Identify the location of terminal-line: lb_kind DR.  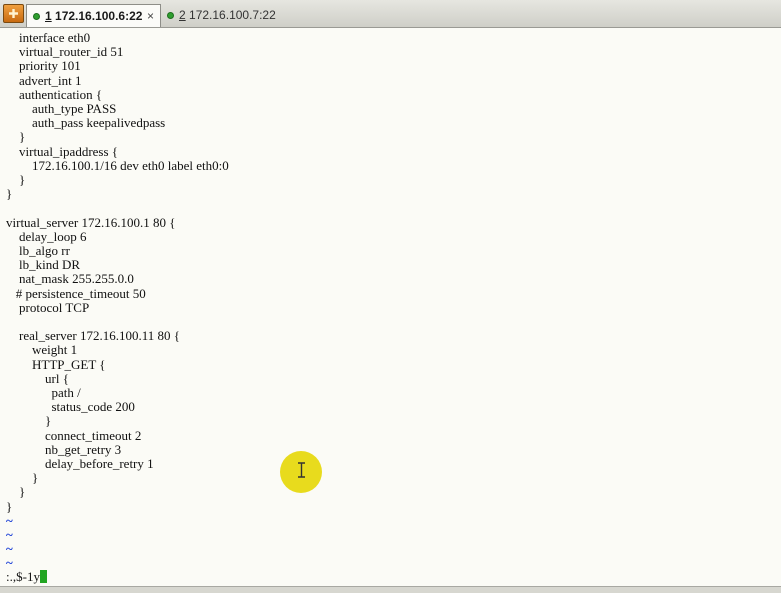
(43, 265).